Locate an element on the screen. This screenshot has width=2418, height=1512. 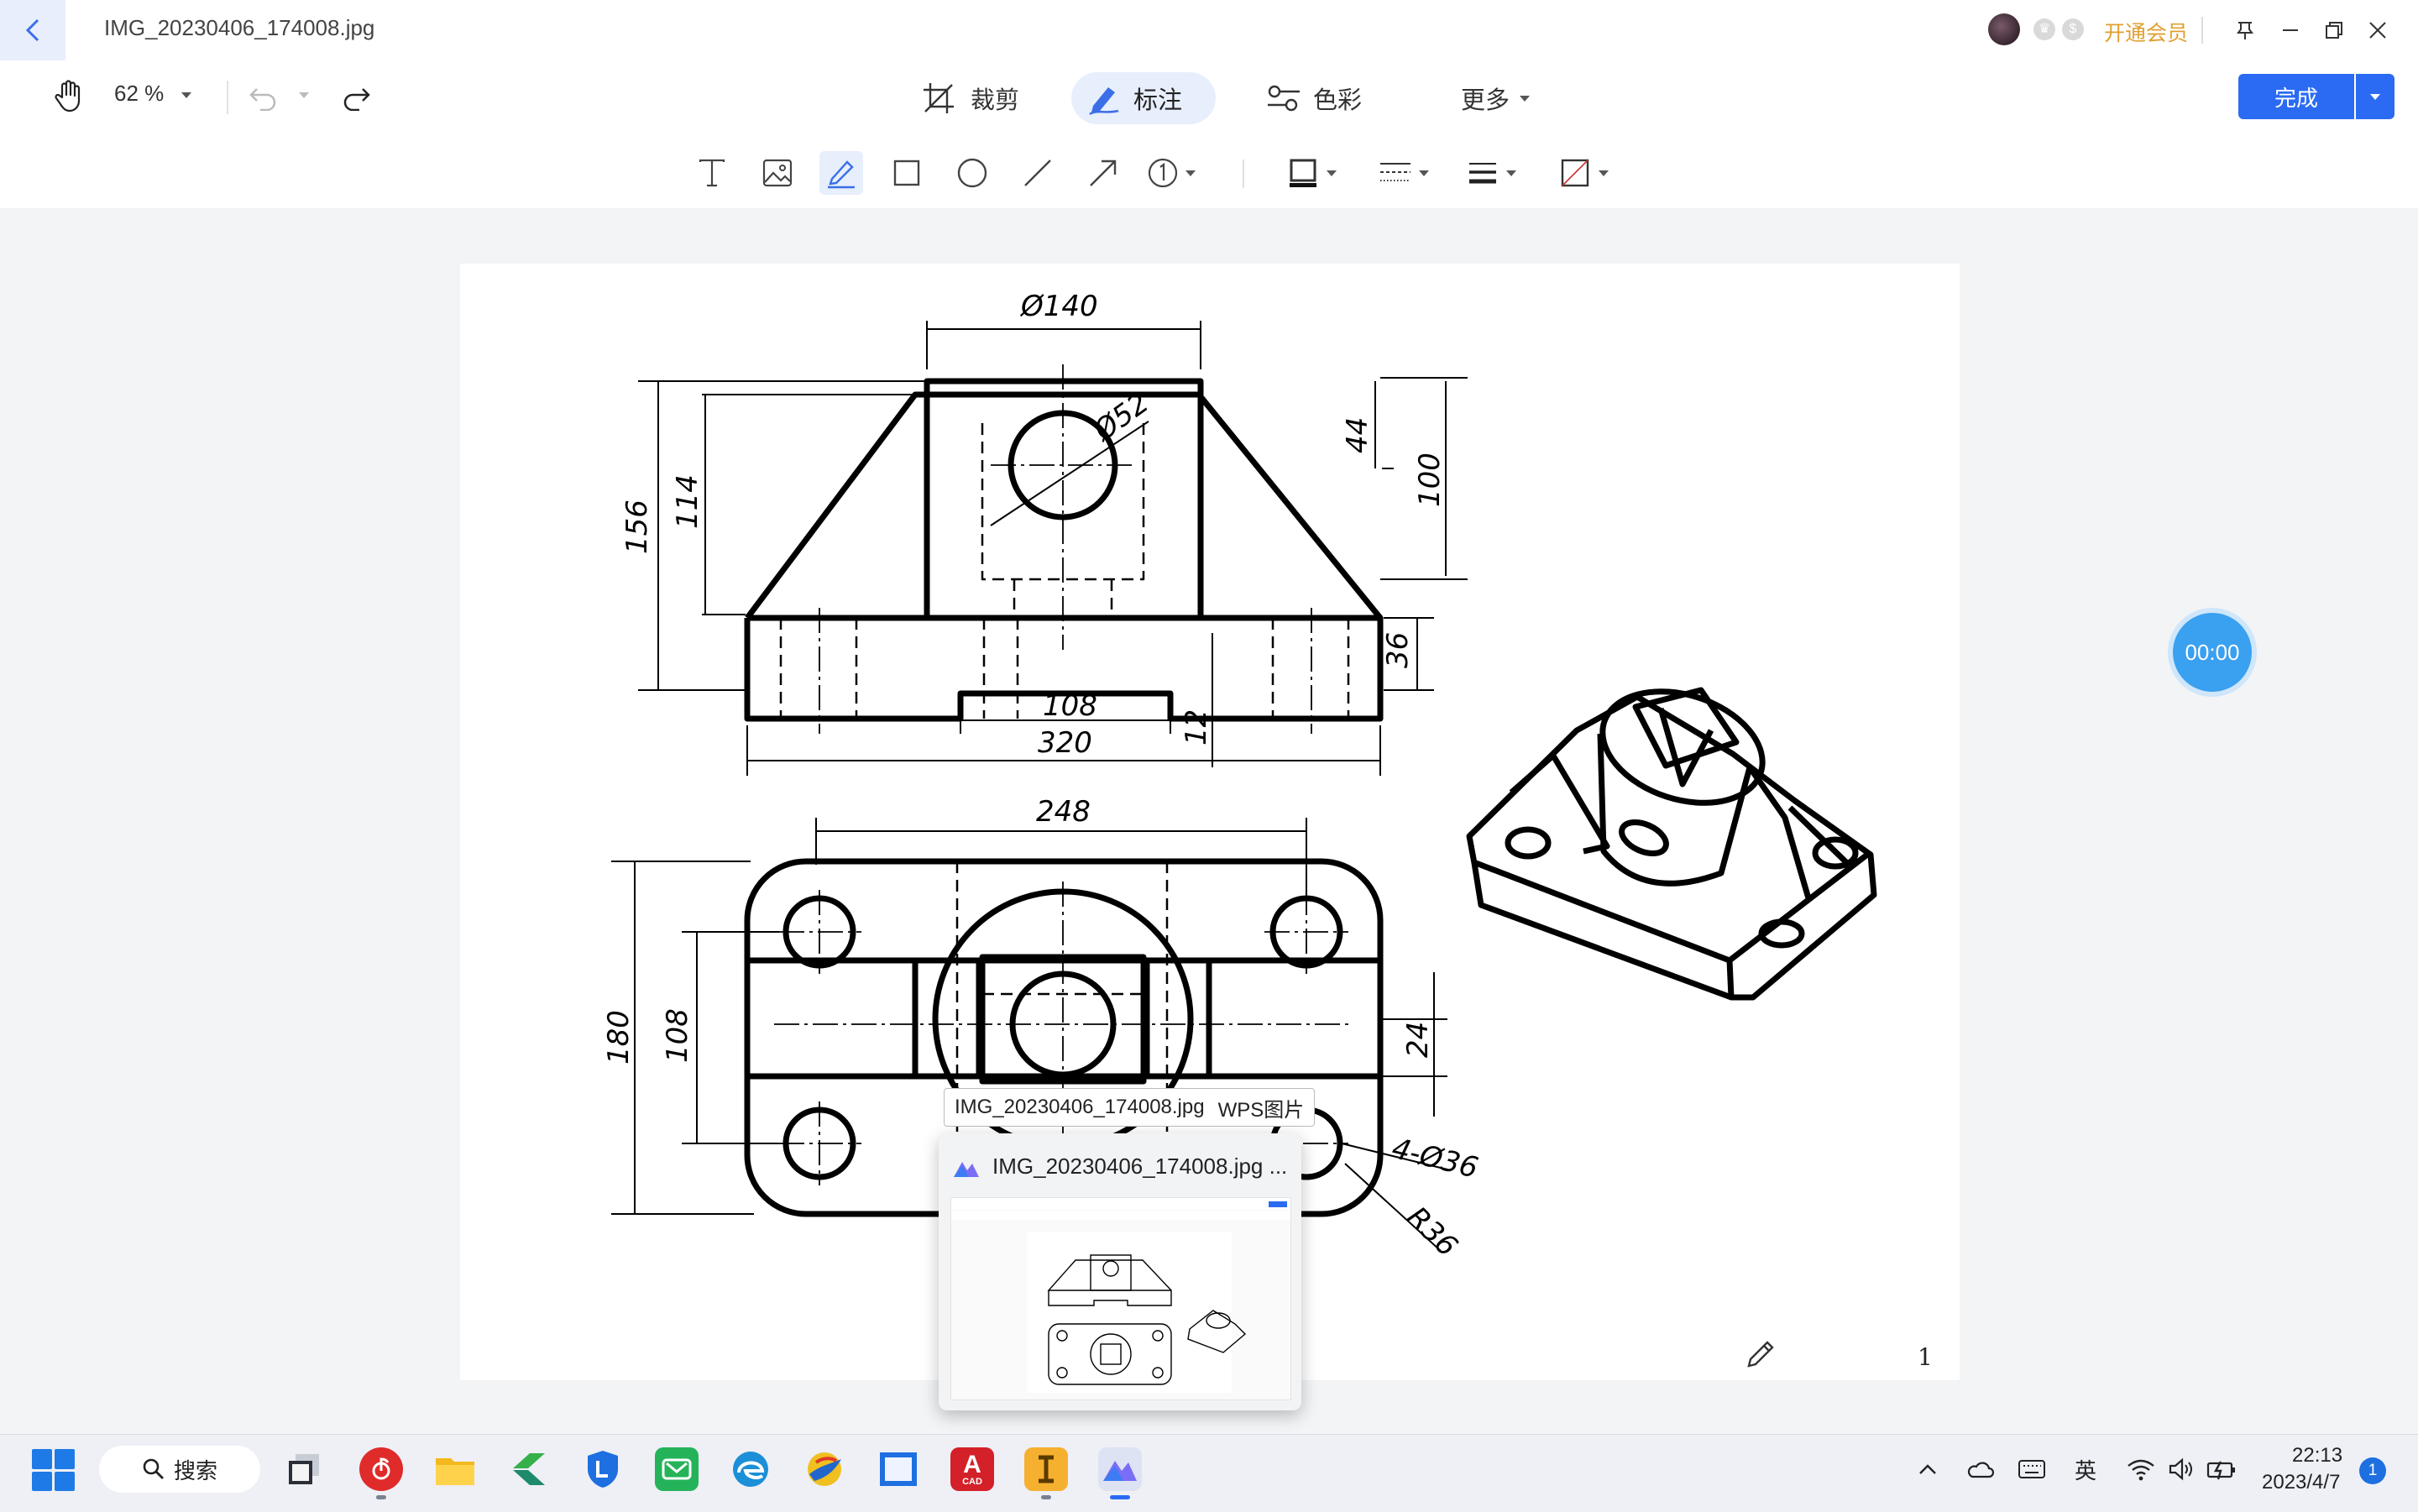
wps-picture-app is located at coordinates (1120, 1469).